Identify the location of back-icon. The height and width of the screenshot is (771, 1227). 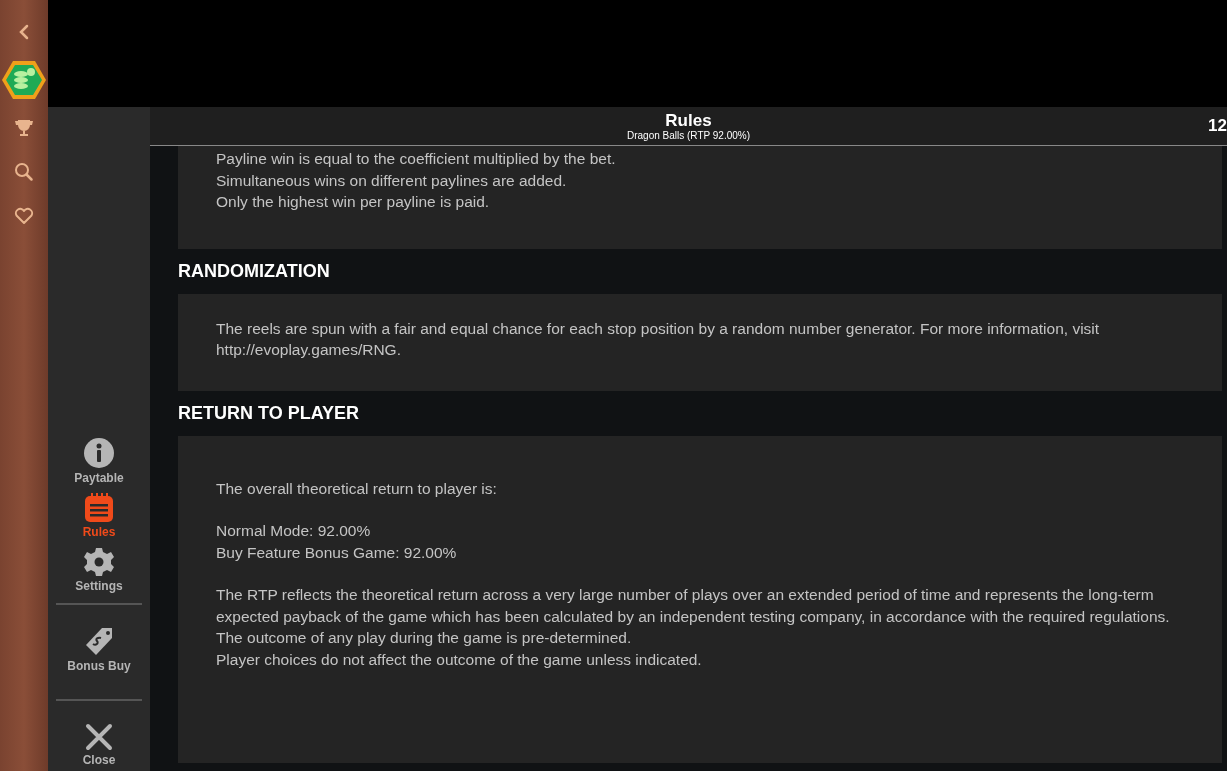
(24, 32).